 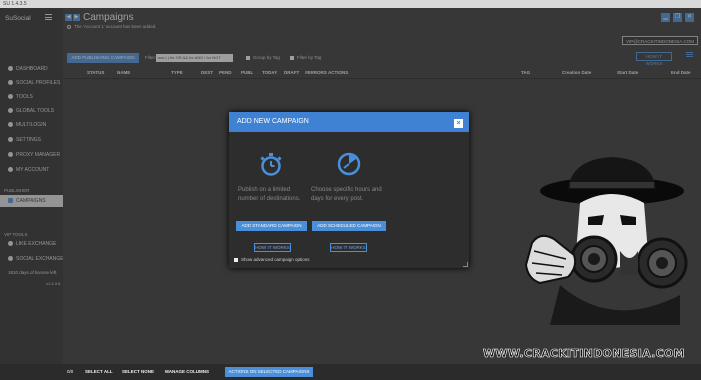 I want to click on info-icon, so click(x=69, y=26).